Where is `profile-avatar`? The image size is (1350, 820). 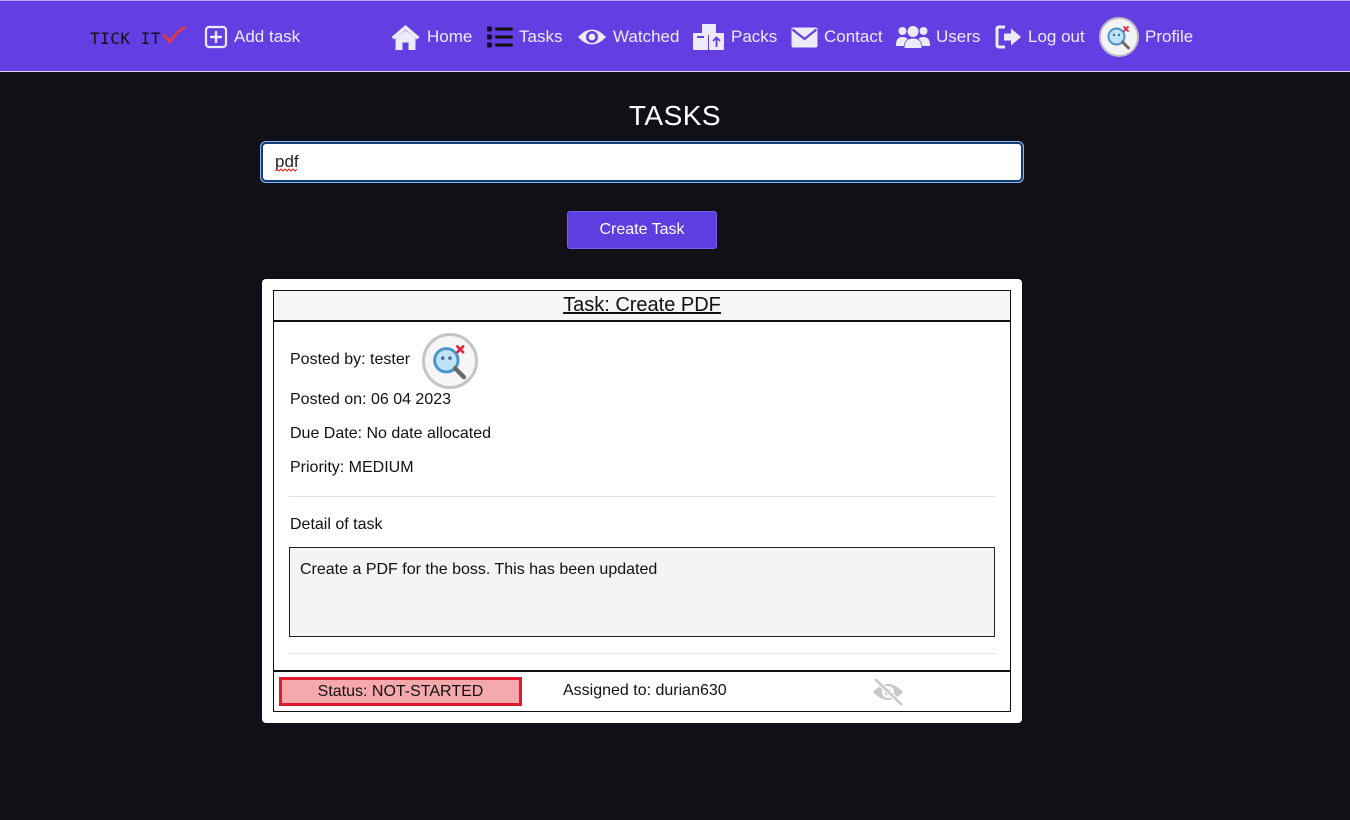
profile-avatar is located at coordinates (1119, 37).